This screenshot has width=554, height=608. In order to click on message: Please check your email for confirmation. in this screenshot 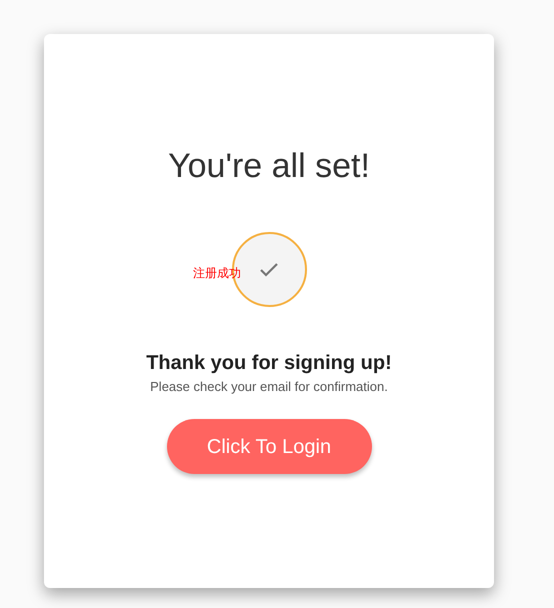, I will do `click(269, 387)`.